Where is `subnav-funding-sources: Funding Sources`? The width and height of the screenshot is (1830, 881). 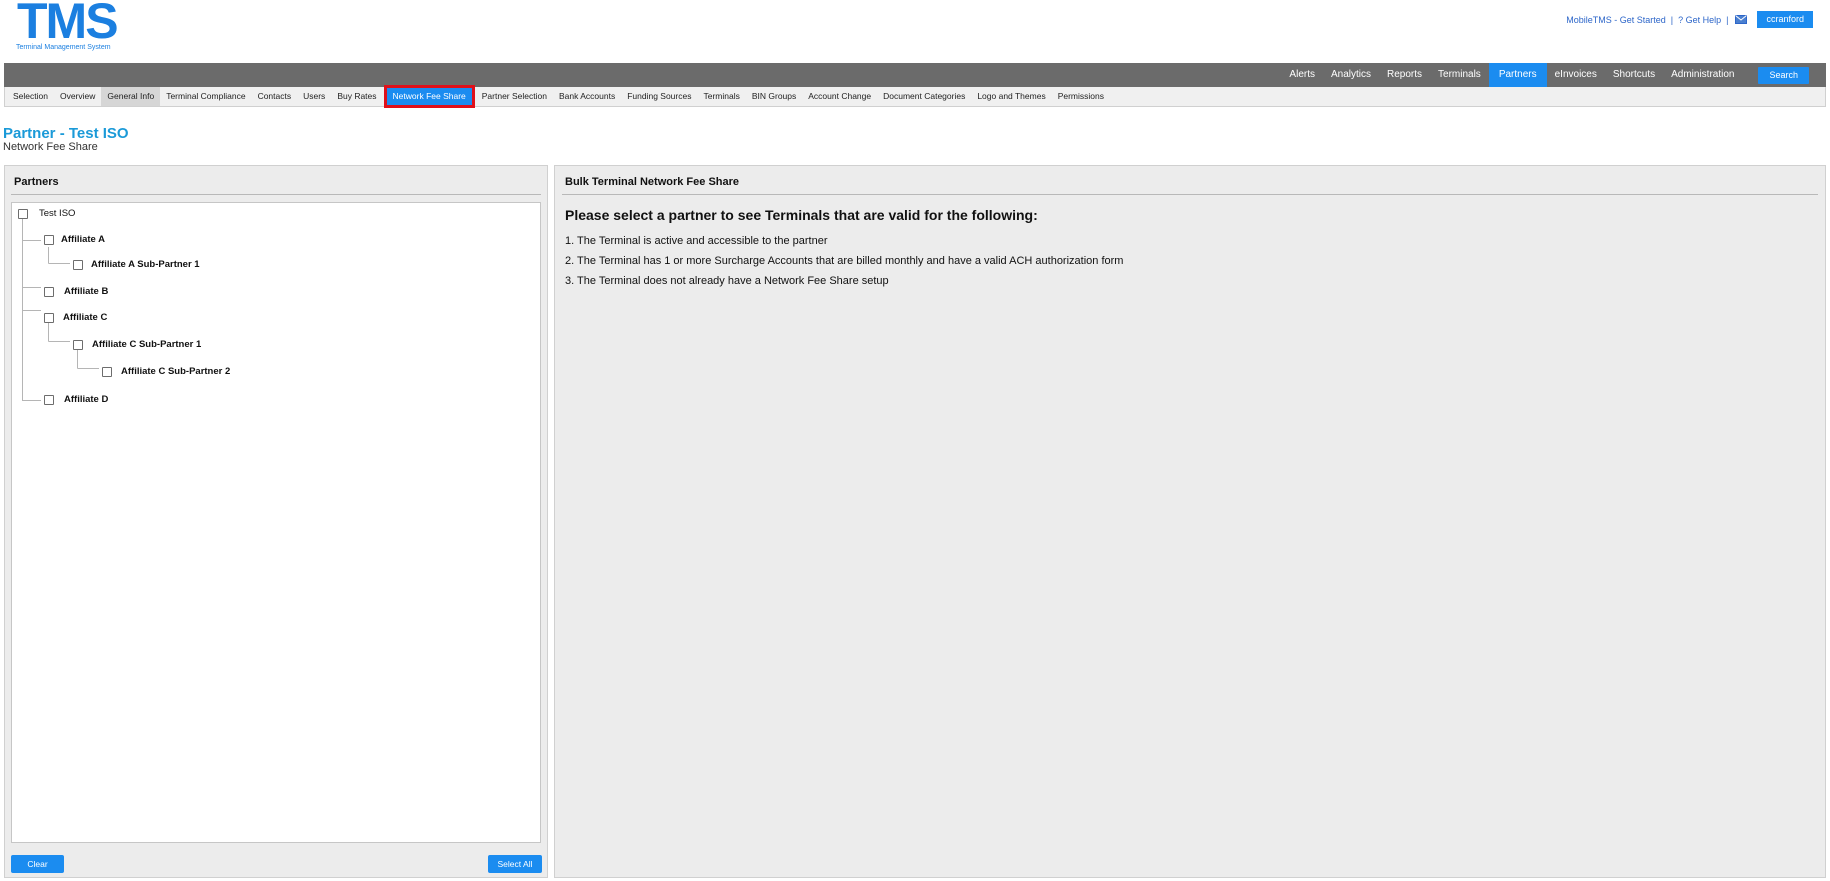 subnav-funding-sources: Funding Sources is located at coordinates (659, 96).